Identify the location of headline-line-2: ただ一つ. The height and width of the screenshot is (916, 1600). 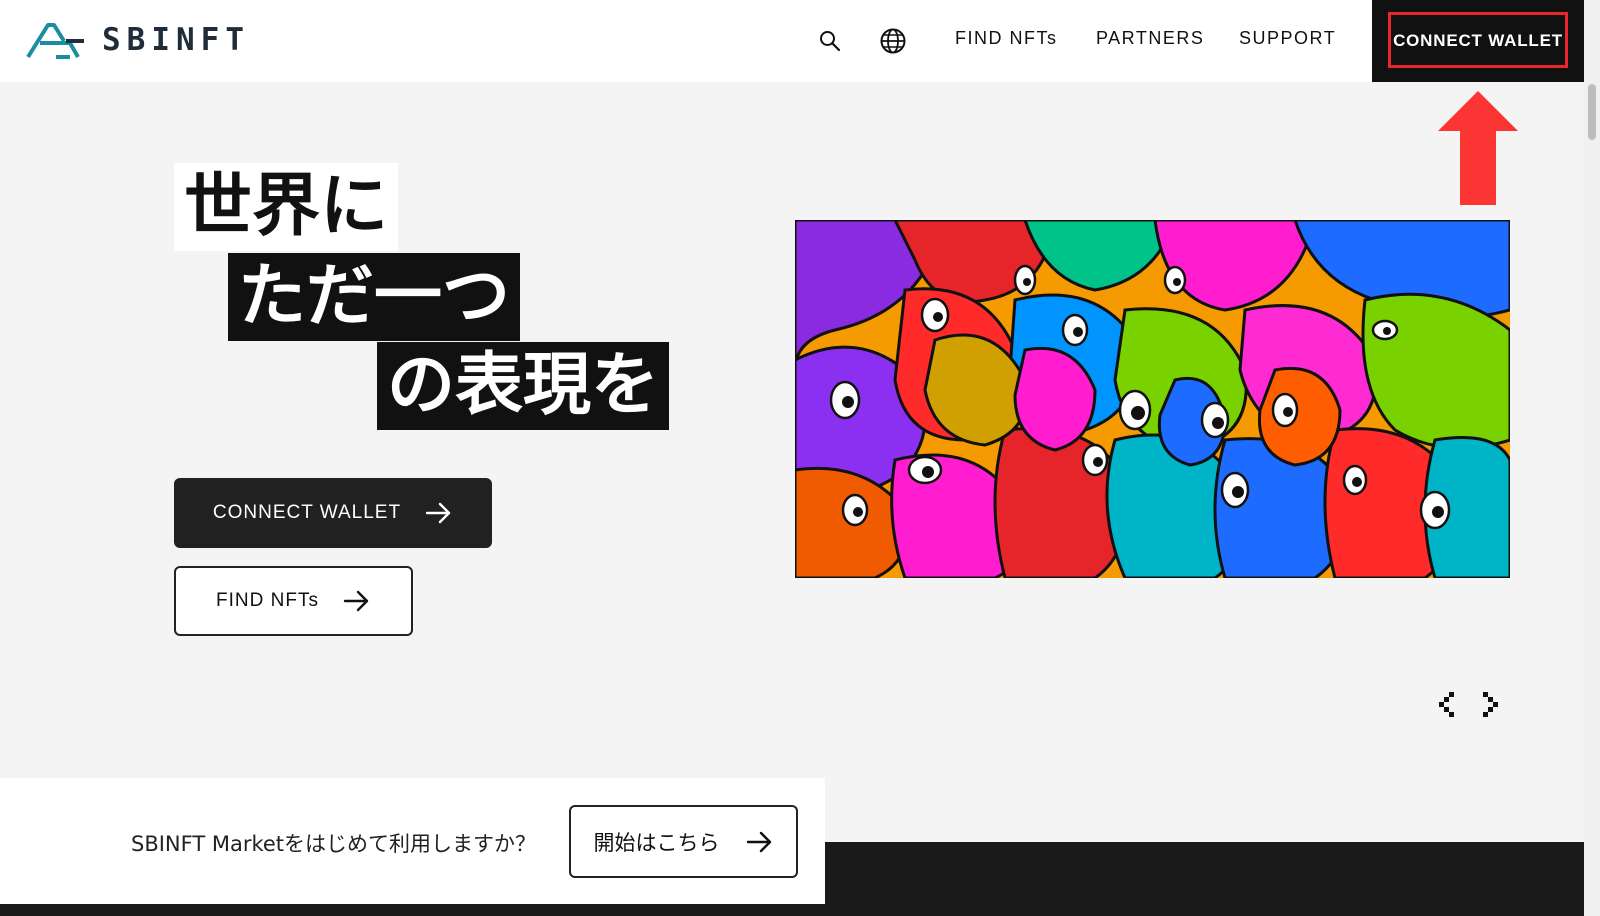
(374, 297).